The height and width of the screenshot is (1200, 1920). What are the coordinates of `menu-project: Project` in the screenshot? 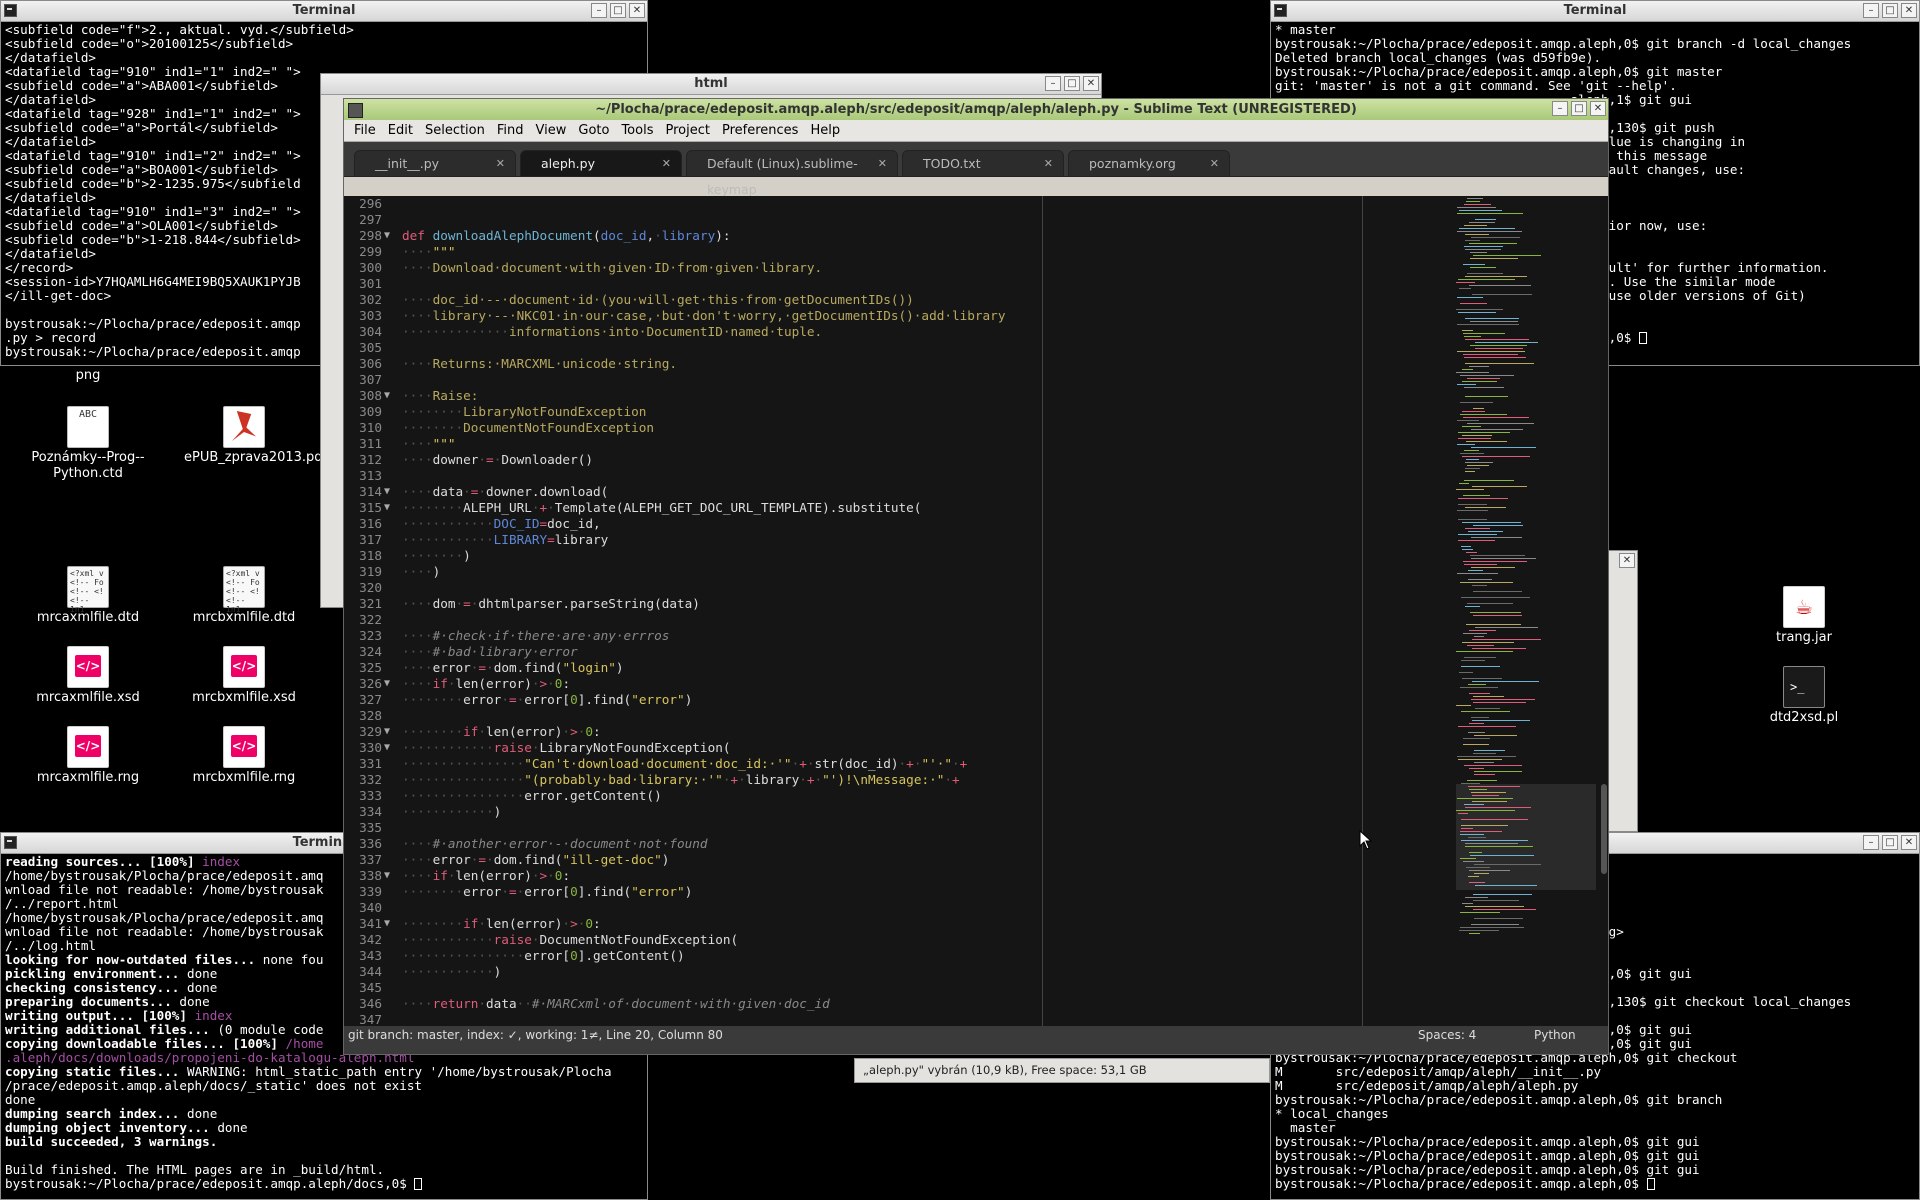 It's located at (687, 130).